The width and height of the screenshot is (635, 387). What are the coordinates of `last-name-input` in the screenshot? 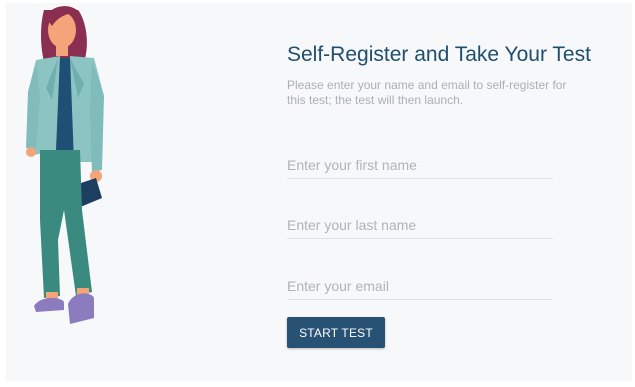 It's located at (420, 225).